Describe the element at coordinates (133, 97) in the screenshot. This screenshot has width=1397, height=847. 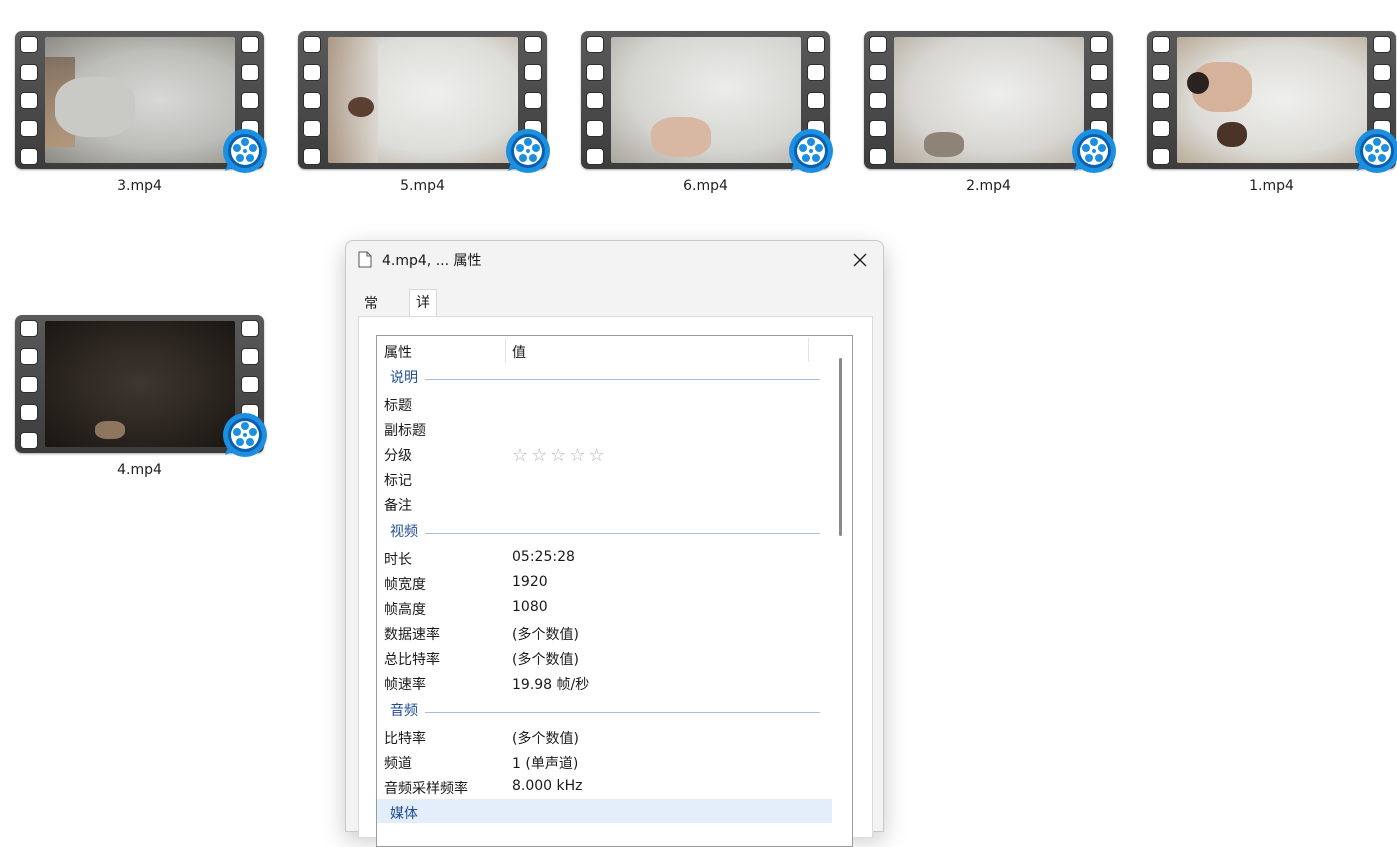
I see `file-tile: 3.mp4` at that location.